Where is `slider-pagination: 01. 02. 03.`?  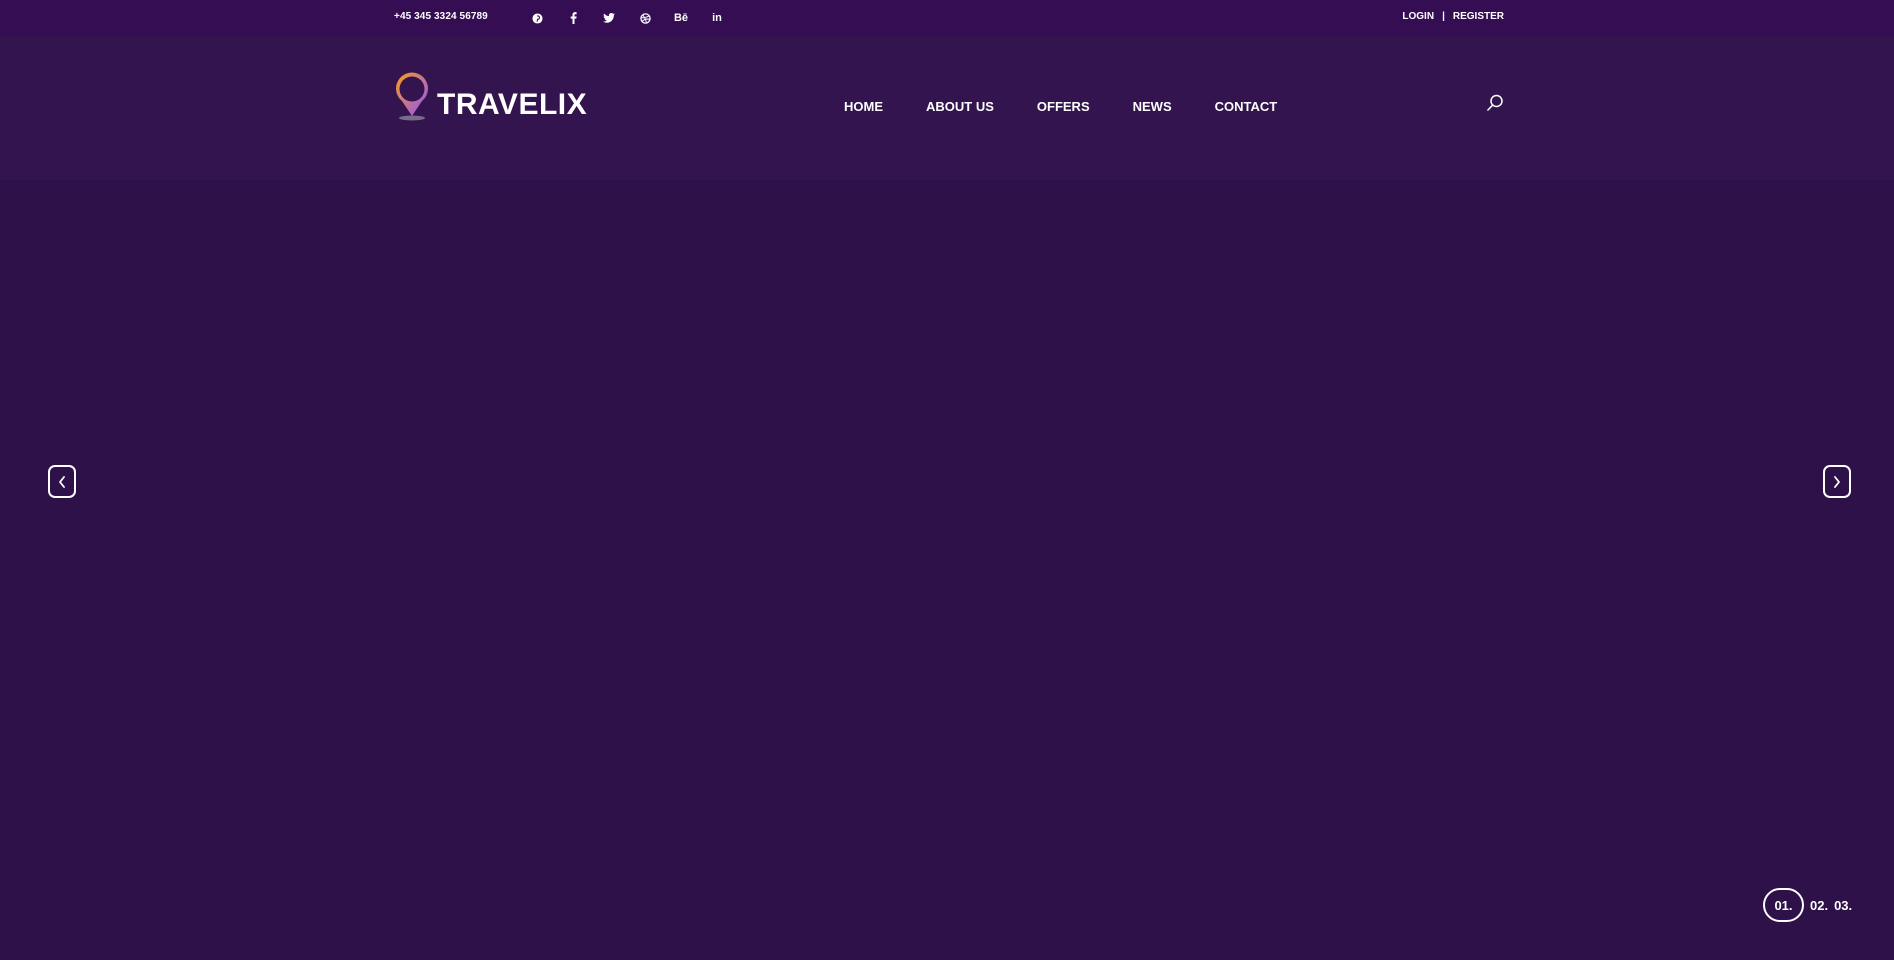 slider-pagination: 01. 02. 03. is located at coordinates (1807, 905).